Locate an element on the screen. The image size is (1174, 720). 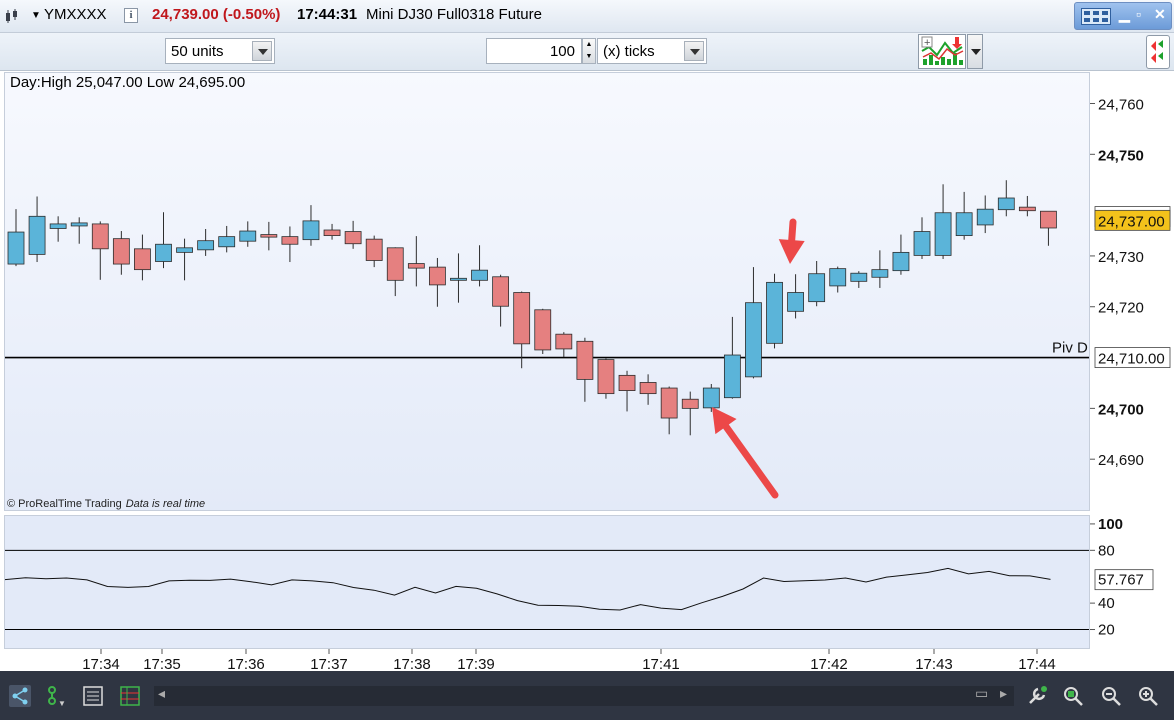
bottom-toolbar: ▼ ◂ ▭ ▸ is located at coordinates (587, 695).